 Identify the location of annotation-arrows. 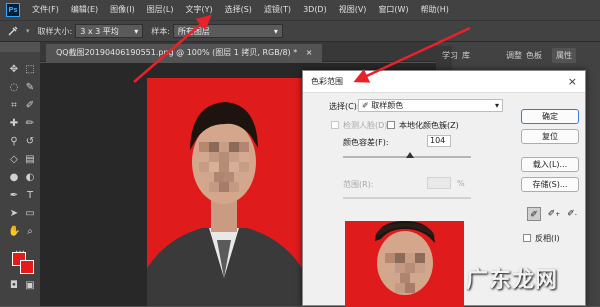
(302, 48).